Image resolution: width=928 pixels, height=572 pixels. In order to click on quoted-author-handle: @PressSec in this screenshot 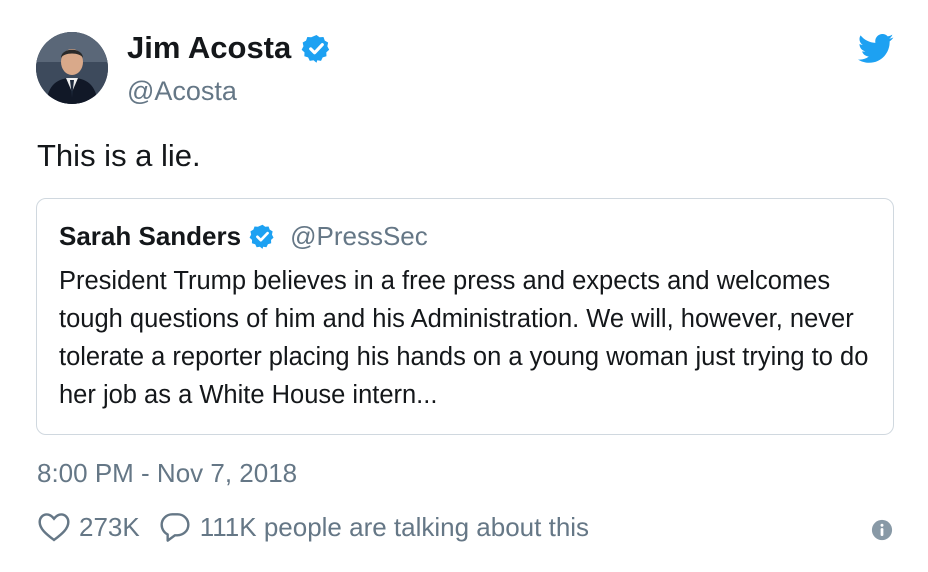, I will do `click(359, 236)`.